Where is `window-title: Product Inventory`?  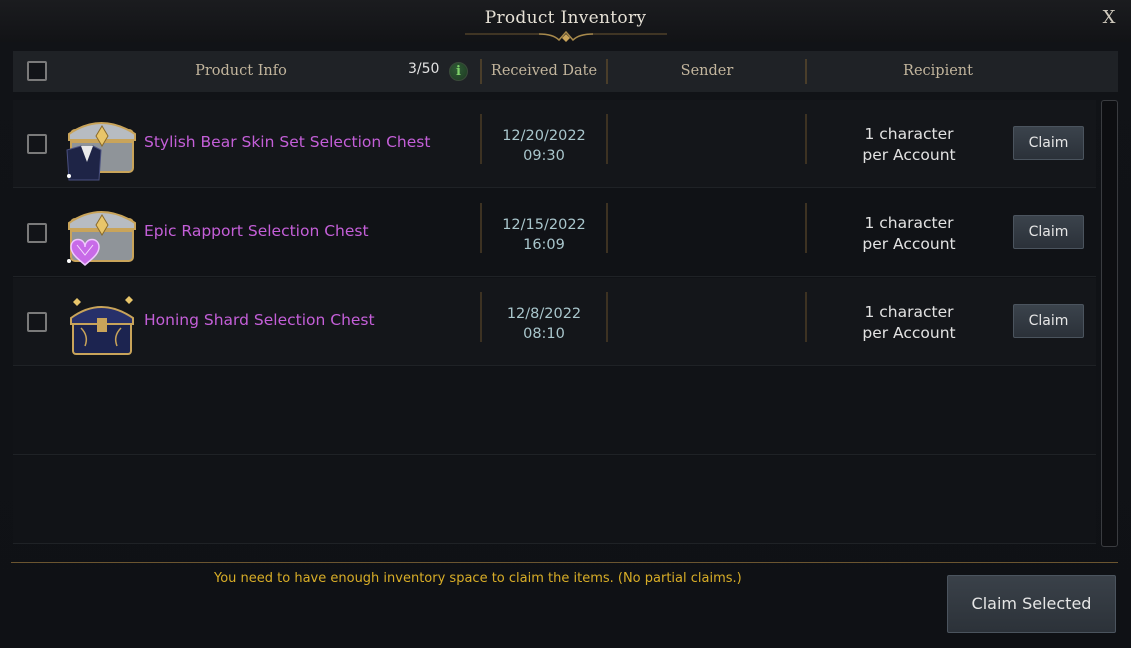
window-title: Product Inventory is located at coordinates (565, 18).